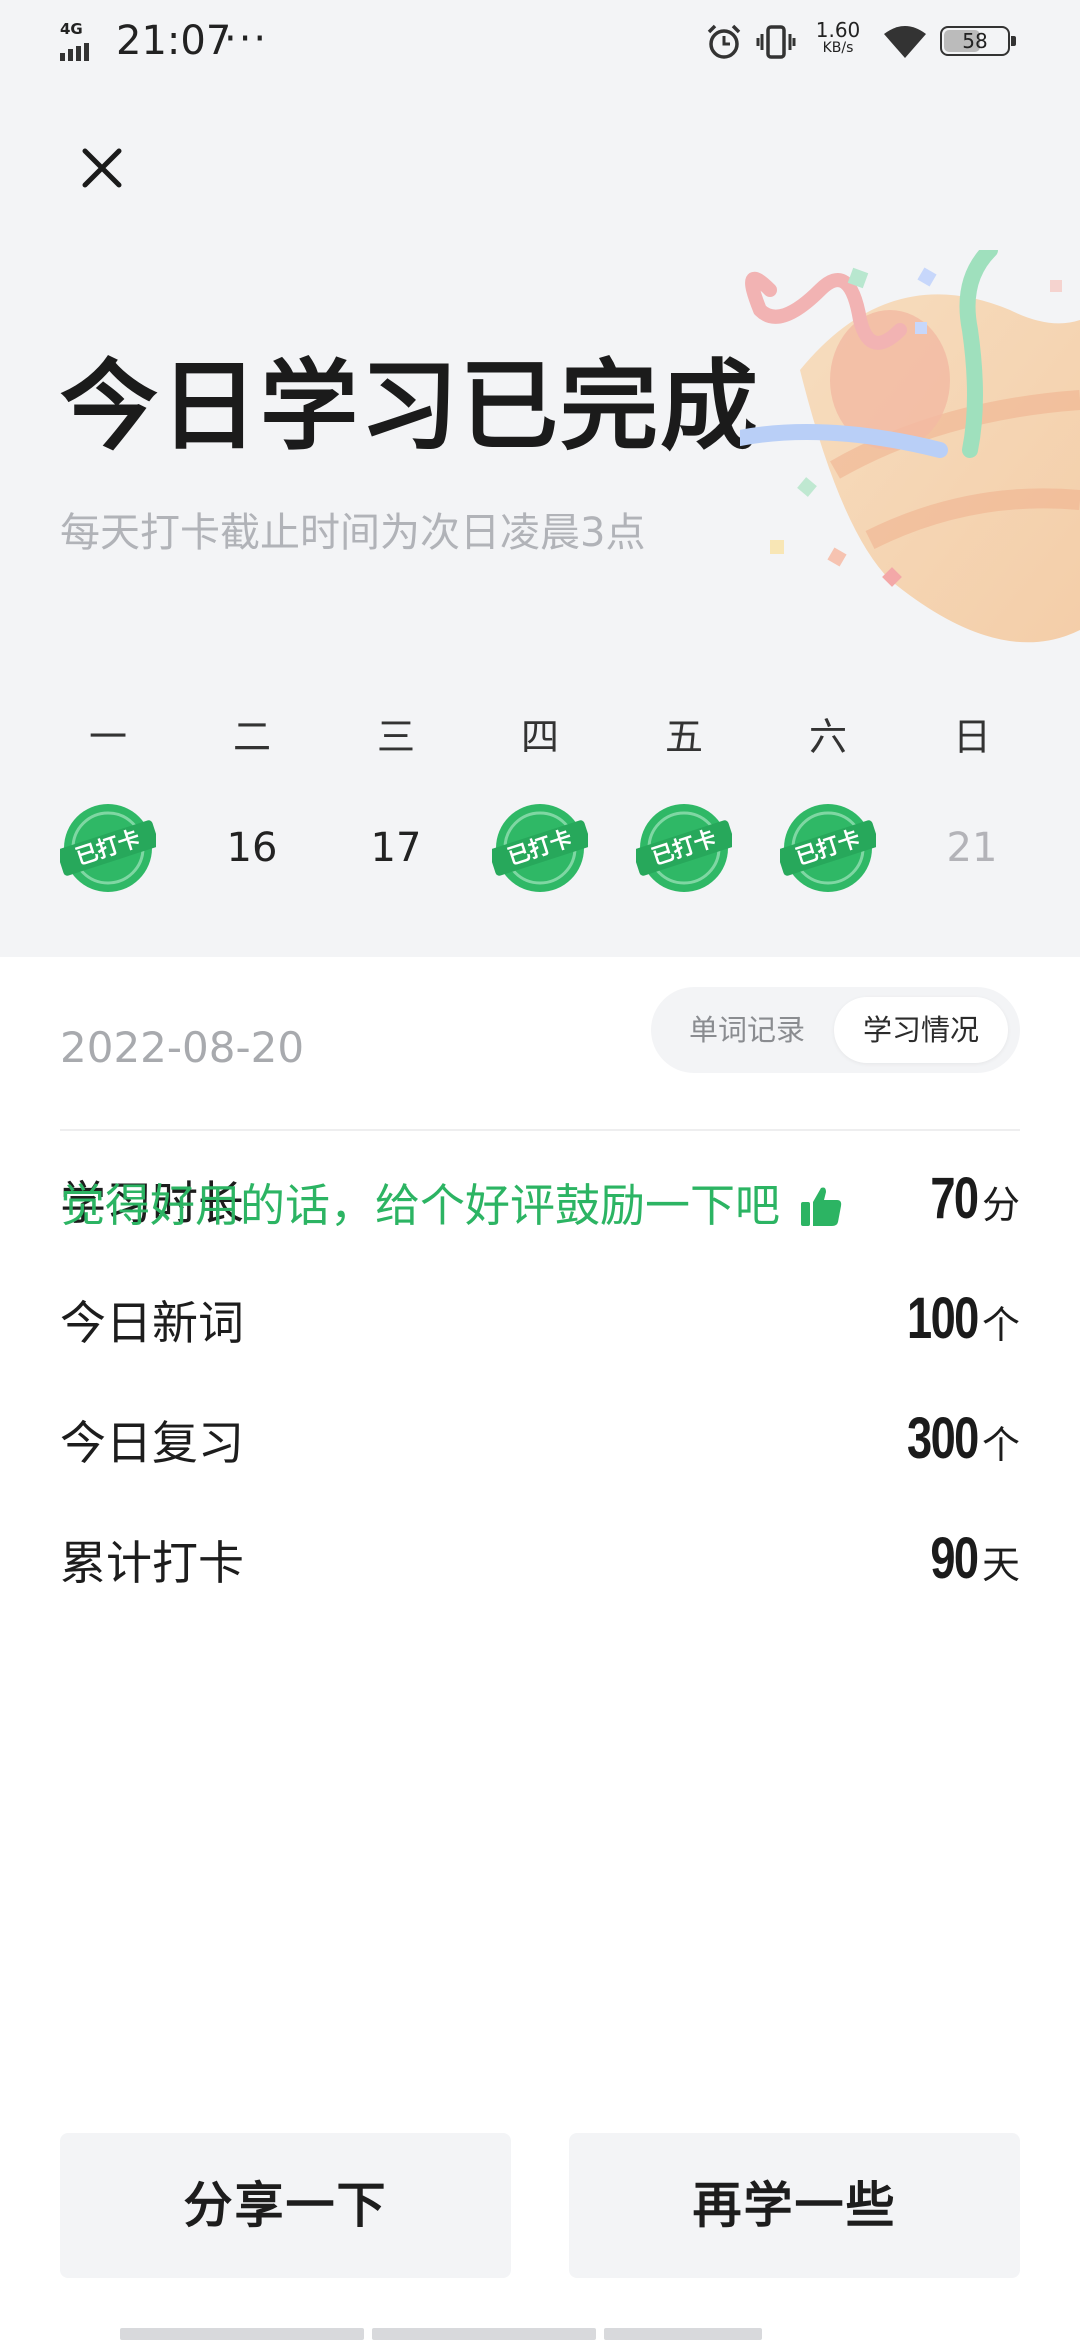  Describe the element at coordinates (905, 42) in the screenshot. I see `wifi-icon` at that location.